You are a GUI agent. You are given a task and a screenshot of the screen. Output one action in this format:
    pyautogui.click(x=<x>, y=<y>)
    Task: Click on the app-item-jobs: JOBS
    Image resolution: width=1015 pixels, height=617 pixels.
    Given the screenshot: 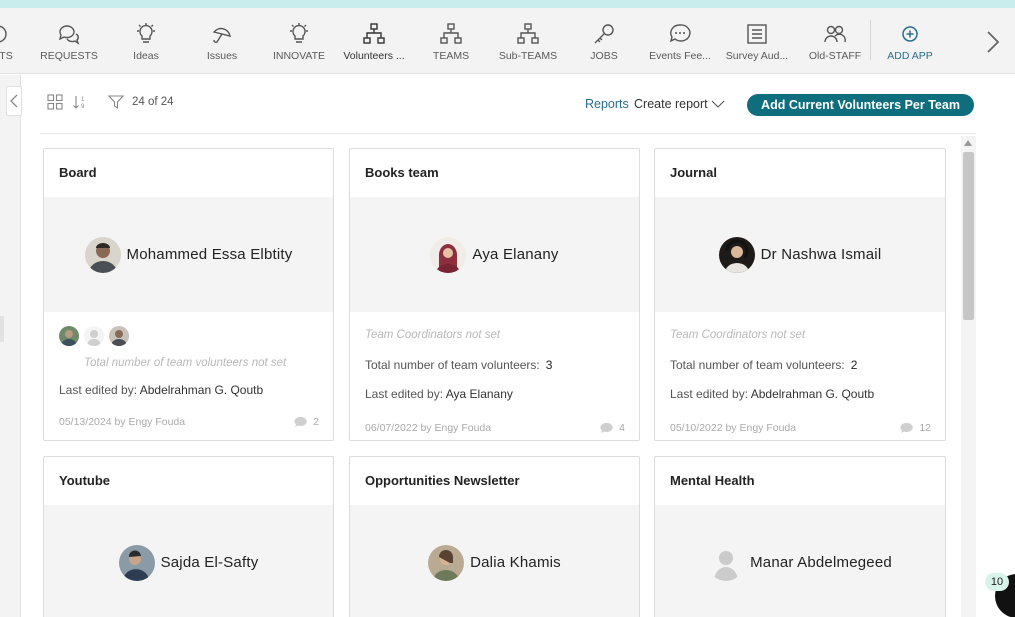 What is the action you would take?
    pyautogui.click(x=604, y=41)
    